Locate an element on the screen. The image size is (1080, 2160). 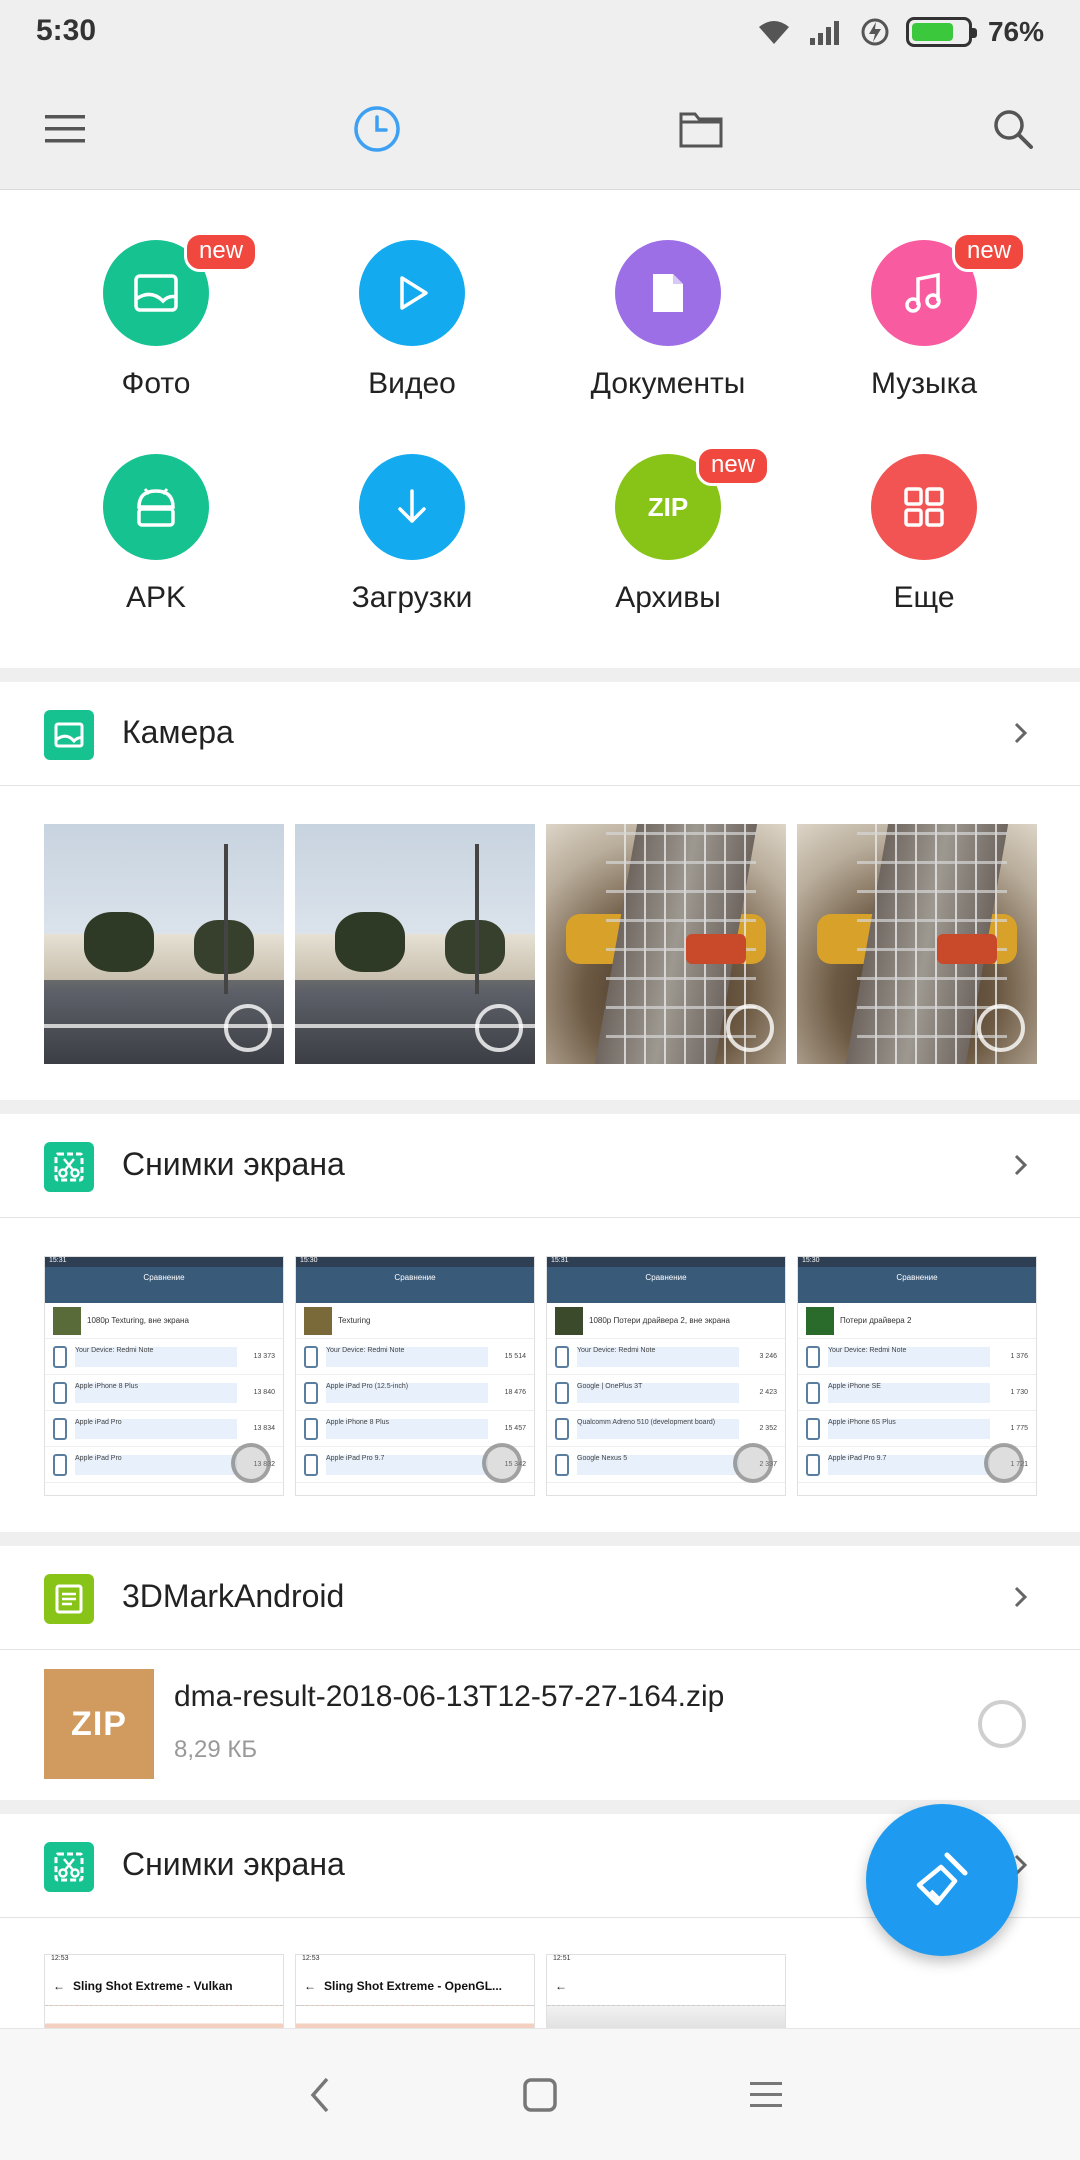
section-title: 3DMarkAndroid is located at coordinates (233, 1596).